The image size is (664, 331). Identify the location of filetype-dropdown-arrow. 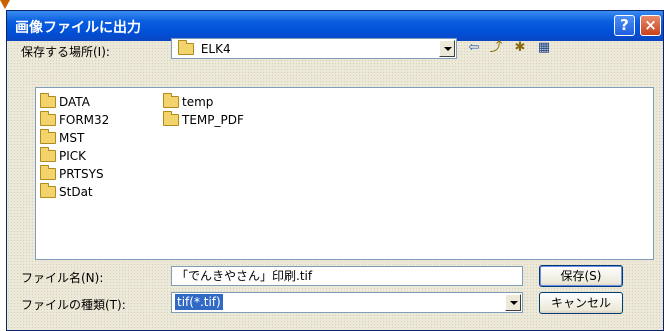
(513, 302).